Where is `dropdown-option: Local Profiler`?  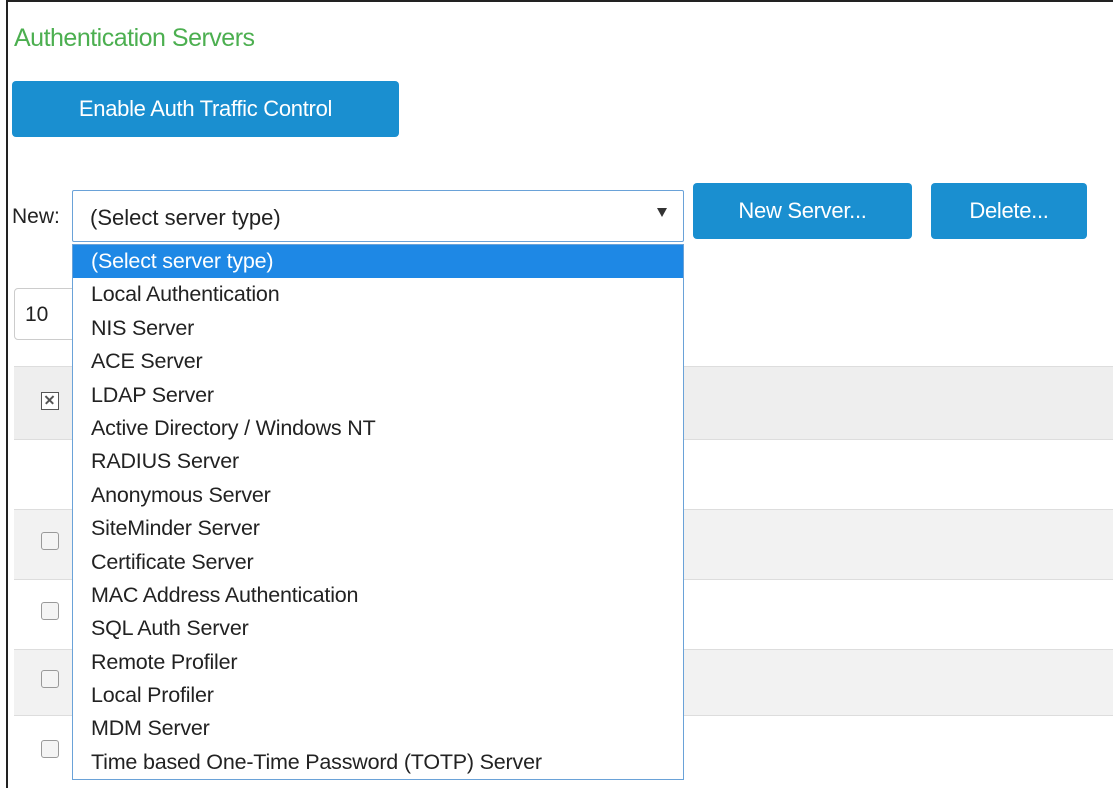 dropdown-option: Local Profiler is located at coordinates (378, 695).